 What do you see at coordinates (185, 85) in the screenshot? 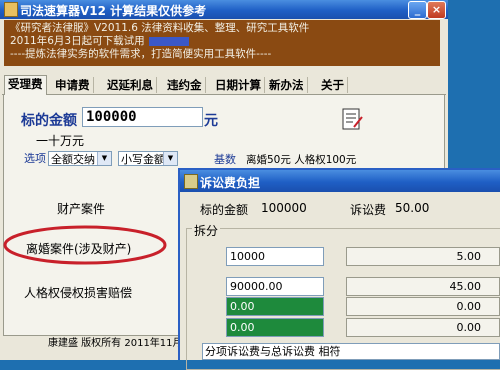
I see `tab-penalty: 违约金` at bounding box center [185, 85].